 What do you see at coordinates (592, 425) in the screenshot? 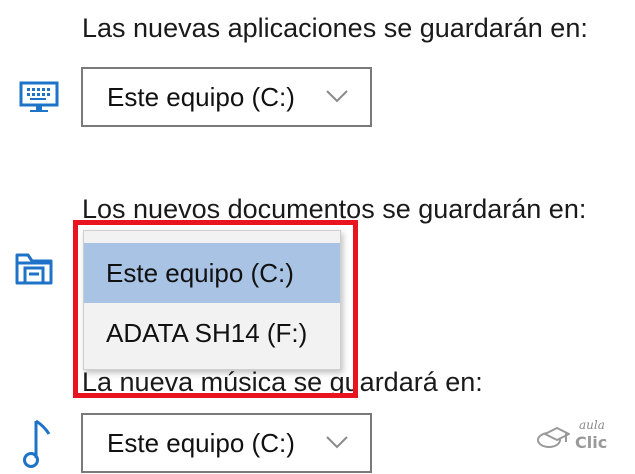
I see `svg-text: aula` at bounding box center [592, 425].